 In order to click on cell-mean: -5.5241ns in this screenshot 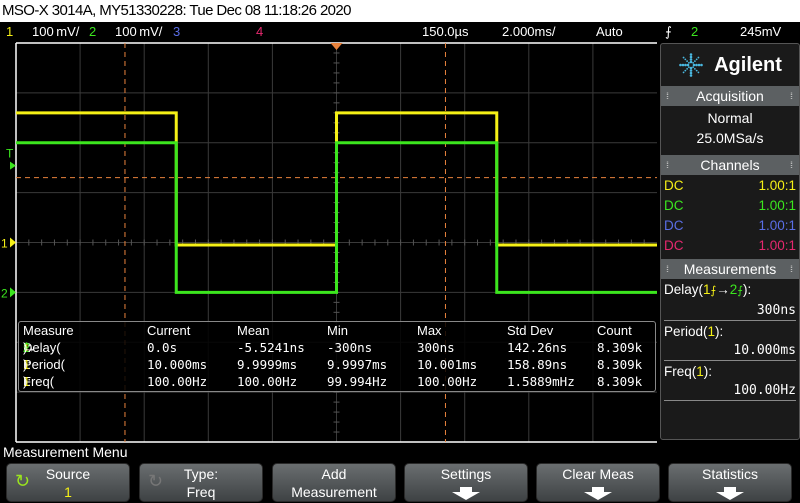, I will do `click(271, 347)`.